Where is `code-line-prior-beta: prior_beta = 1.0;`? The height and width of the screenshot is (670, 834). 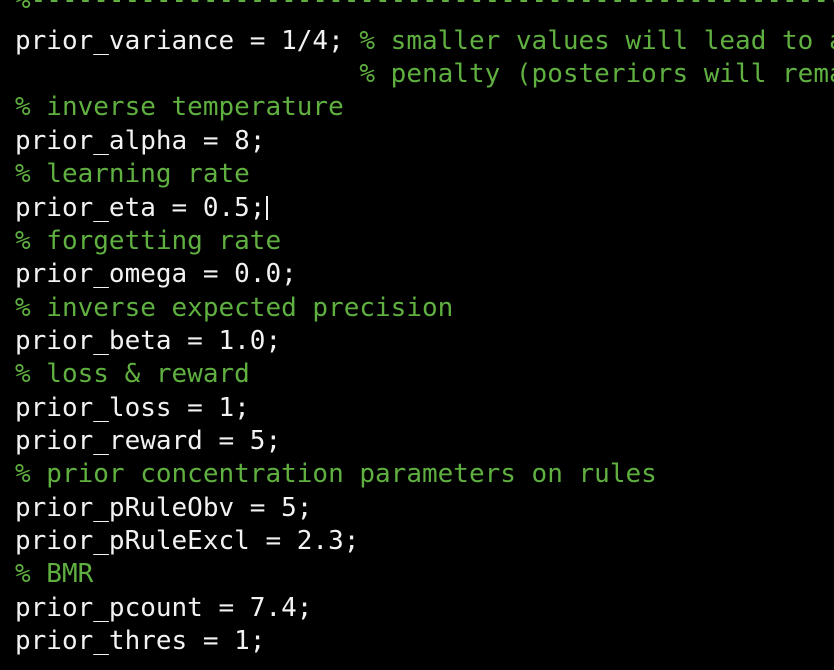
code-line-prior-beta: prior_beta = 1.0; is located at coordinates (148, 341).